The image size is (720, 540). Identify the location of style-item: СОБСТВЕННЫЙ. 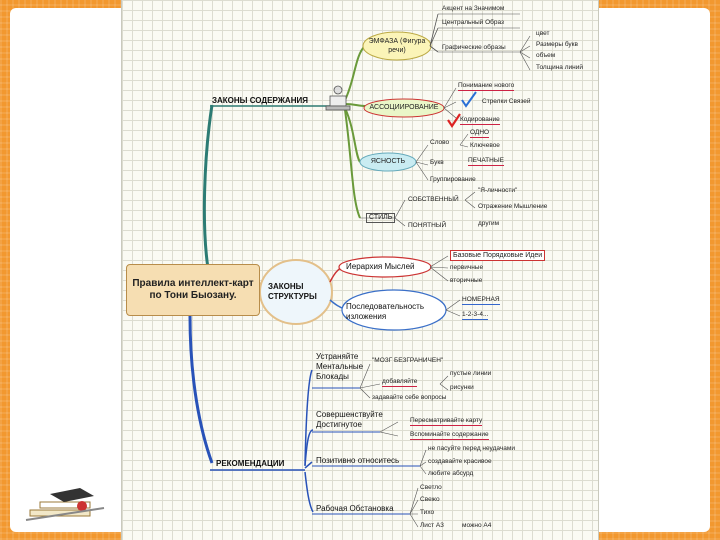
(433, 199).